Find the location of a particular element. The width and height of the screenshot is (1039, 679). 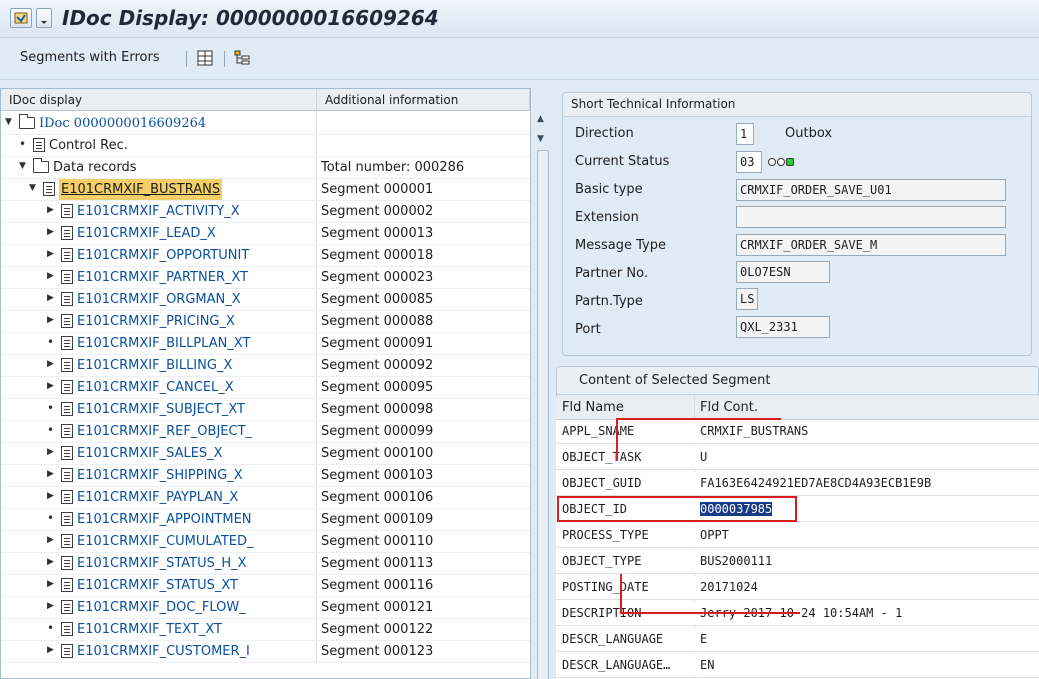

tree-node-cell: ▶ E101CRMXIF_PAYPLAN_X is located at coordinates (159, 497).